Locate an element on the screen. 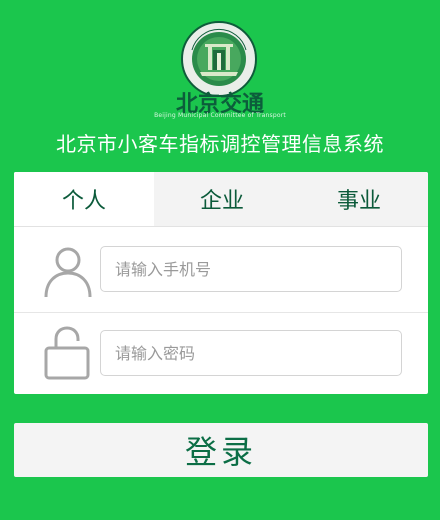 Image resolution: width=440 pixels, height=520 pixels. tab-institution: 事业 is located at coordinates (359, 199).